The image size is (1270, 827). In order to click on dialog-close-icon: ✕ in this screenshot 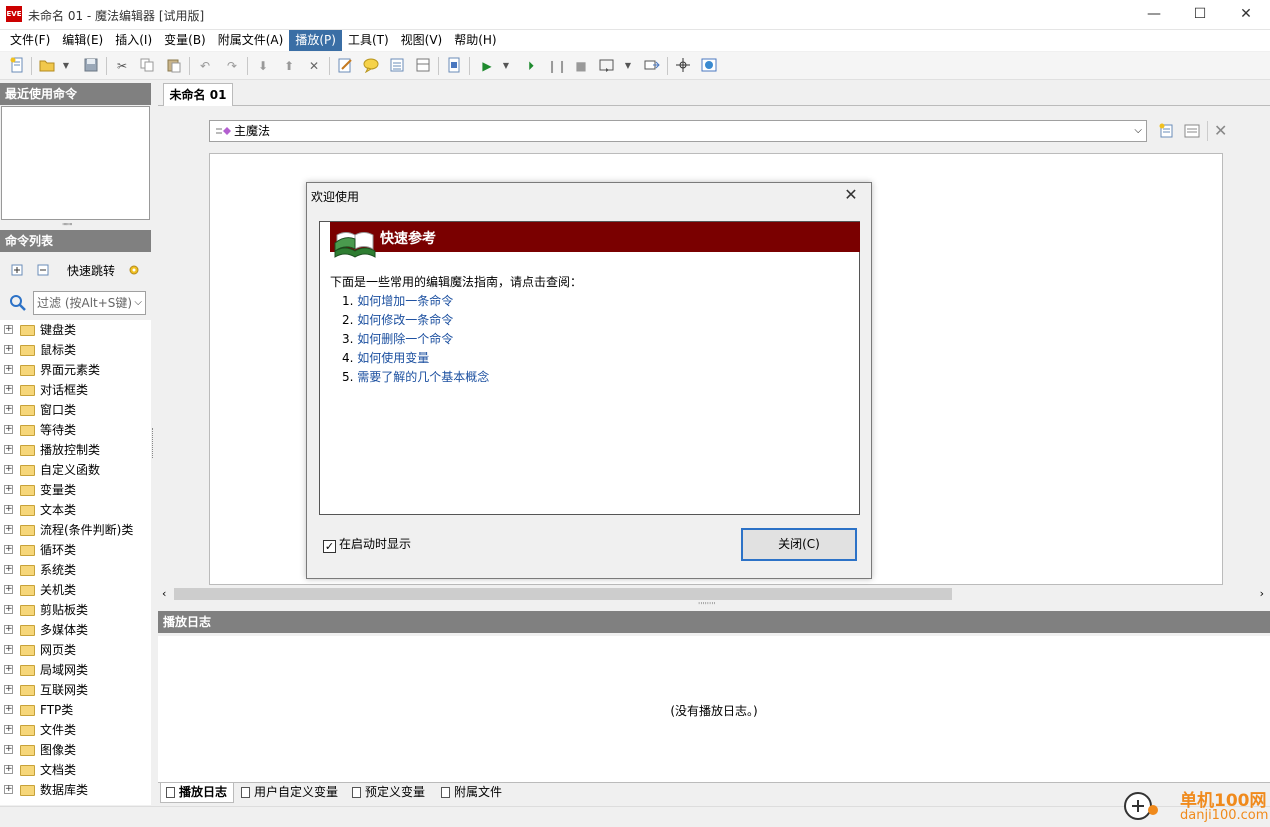, I will do `click(851, 195)`.